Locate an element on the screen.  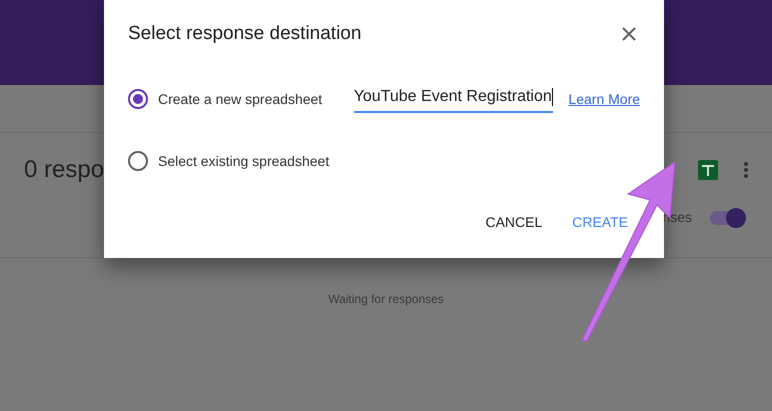
empty-message: Waiting for responses is located at coordinates (386, 299).